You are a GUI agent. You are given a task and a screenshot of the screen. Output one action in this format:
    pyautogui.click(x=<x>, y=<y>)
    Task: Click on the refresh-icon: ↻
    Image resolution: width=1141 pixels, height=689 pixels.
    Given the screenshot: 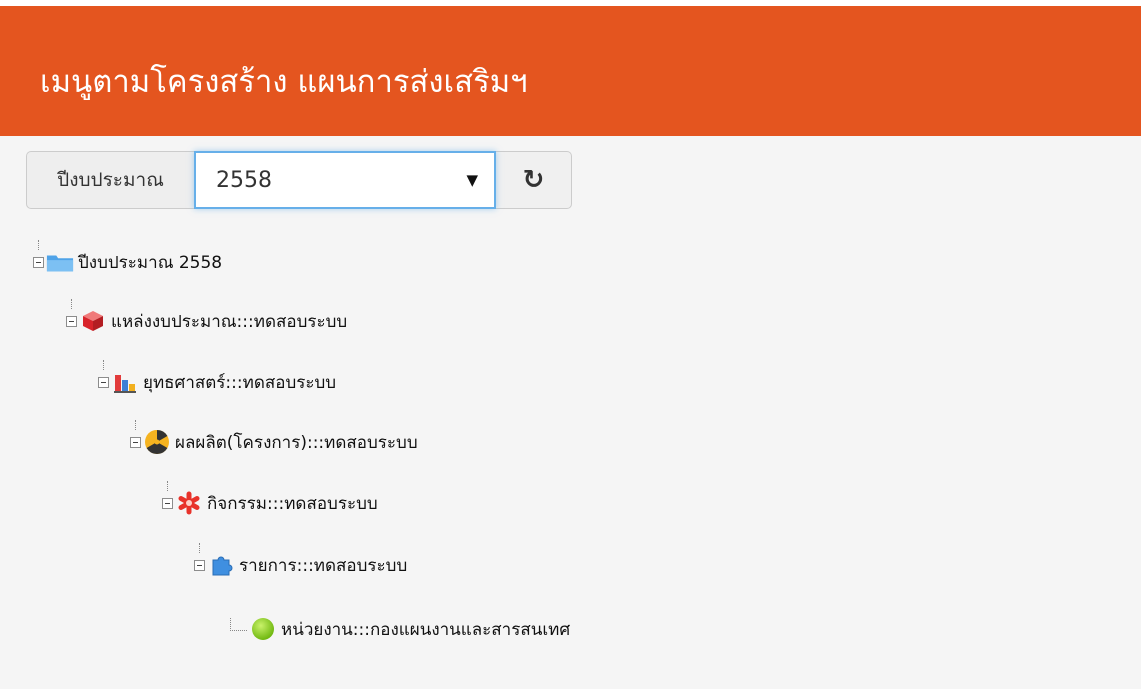 What is the action you would take?
    pyautogui.click(x=533, y=180)
    